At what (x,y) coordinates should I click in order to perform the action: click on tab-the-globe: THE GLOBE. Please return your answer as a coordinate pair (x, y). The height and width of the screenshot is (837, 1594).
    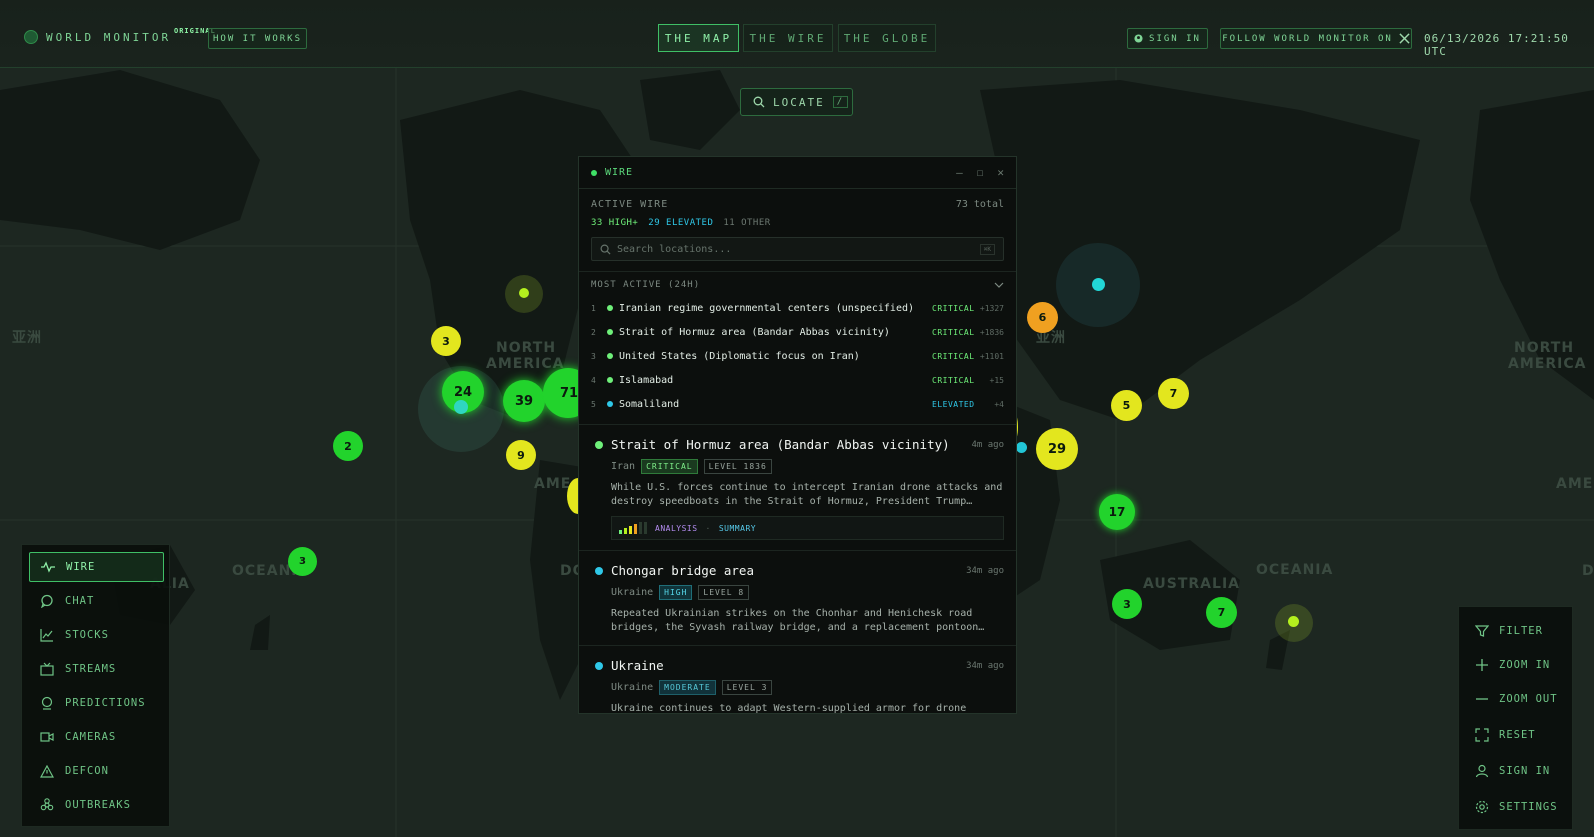
    Looking at the image, I should click on (887, 38).